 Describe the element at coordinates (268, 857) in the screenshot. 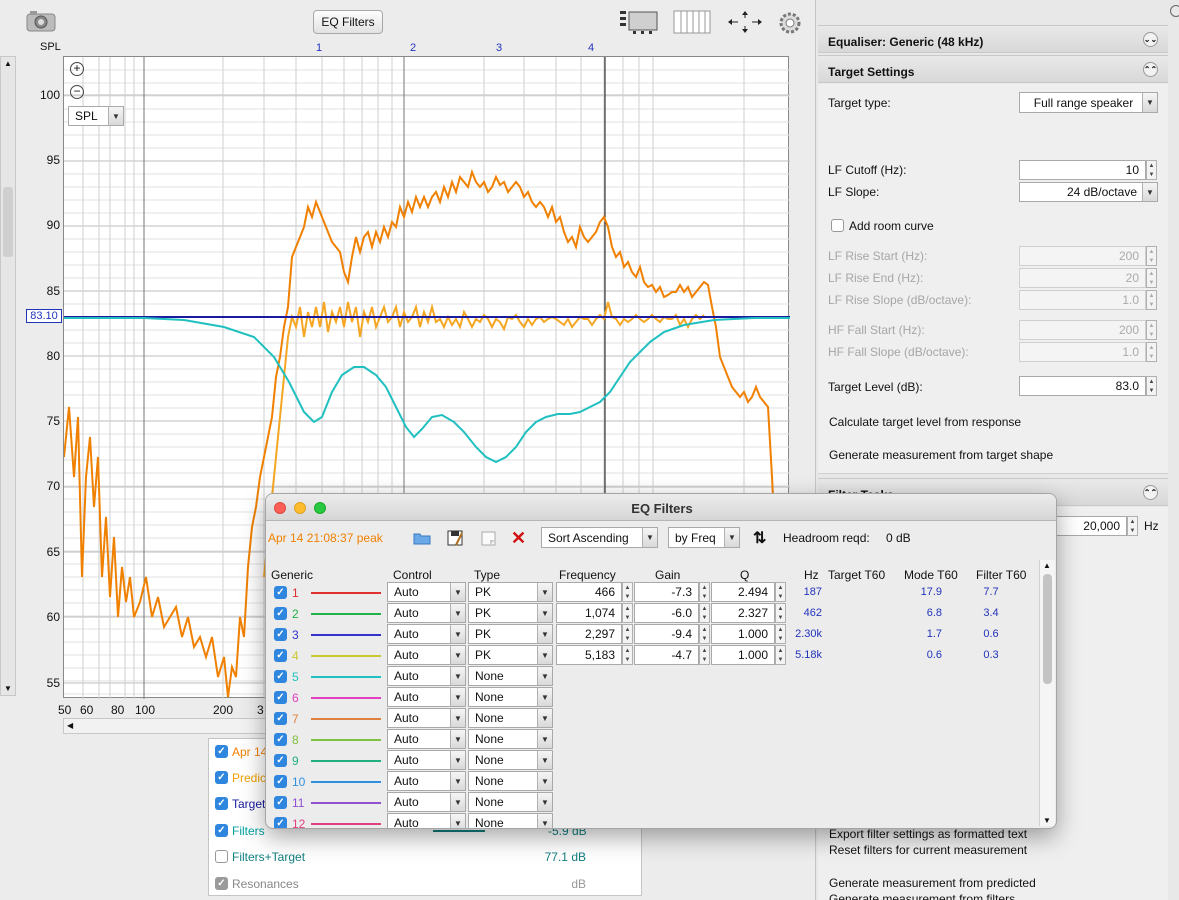

I see `legend-label-filters-target: Filters+Target` at that location.